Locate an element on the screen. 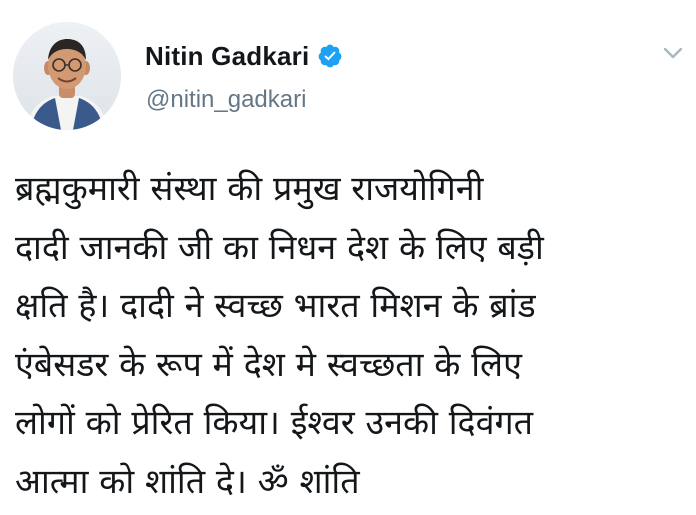  tweet-line: दादी जानकी जी का निधन देश के लिए बड़ी is located at coordinates (279, 247).